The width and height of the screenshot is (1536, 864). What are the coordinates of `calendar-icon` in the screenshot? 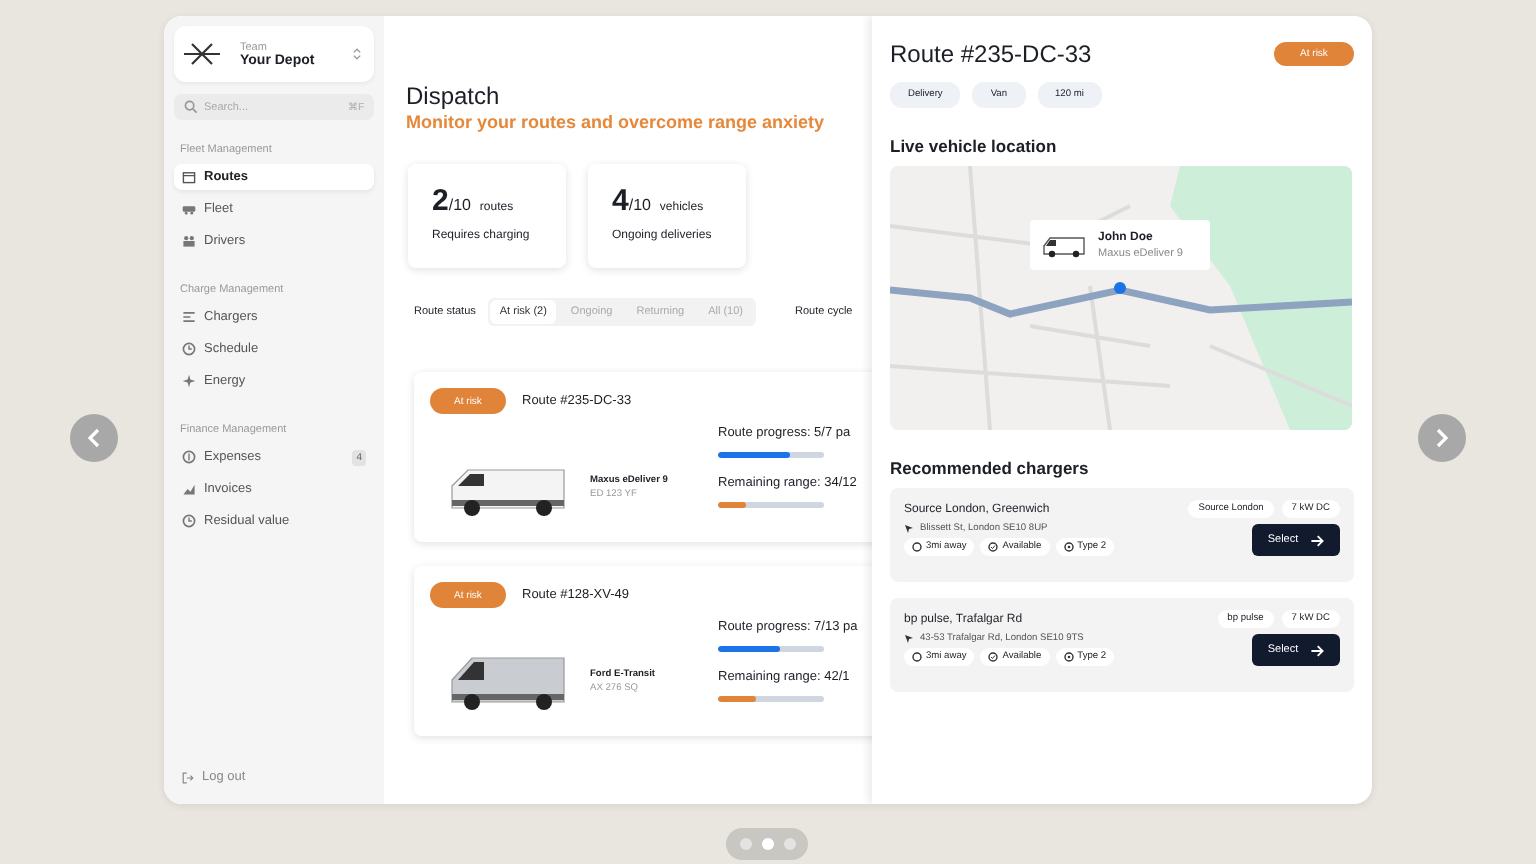 It's located at (189, 177).